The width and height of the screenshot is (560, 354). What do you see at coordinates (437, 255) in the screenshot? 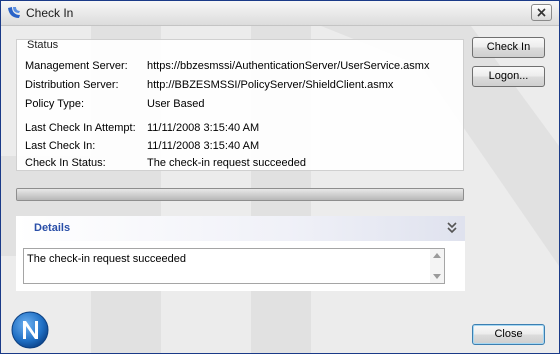
I see `scroll-up-icon` at bounding box center [437, 255].